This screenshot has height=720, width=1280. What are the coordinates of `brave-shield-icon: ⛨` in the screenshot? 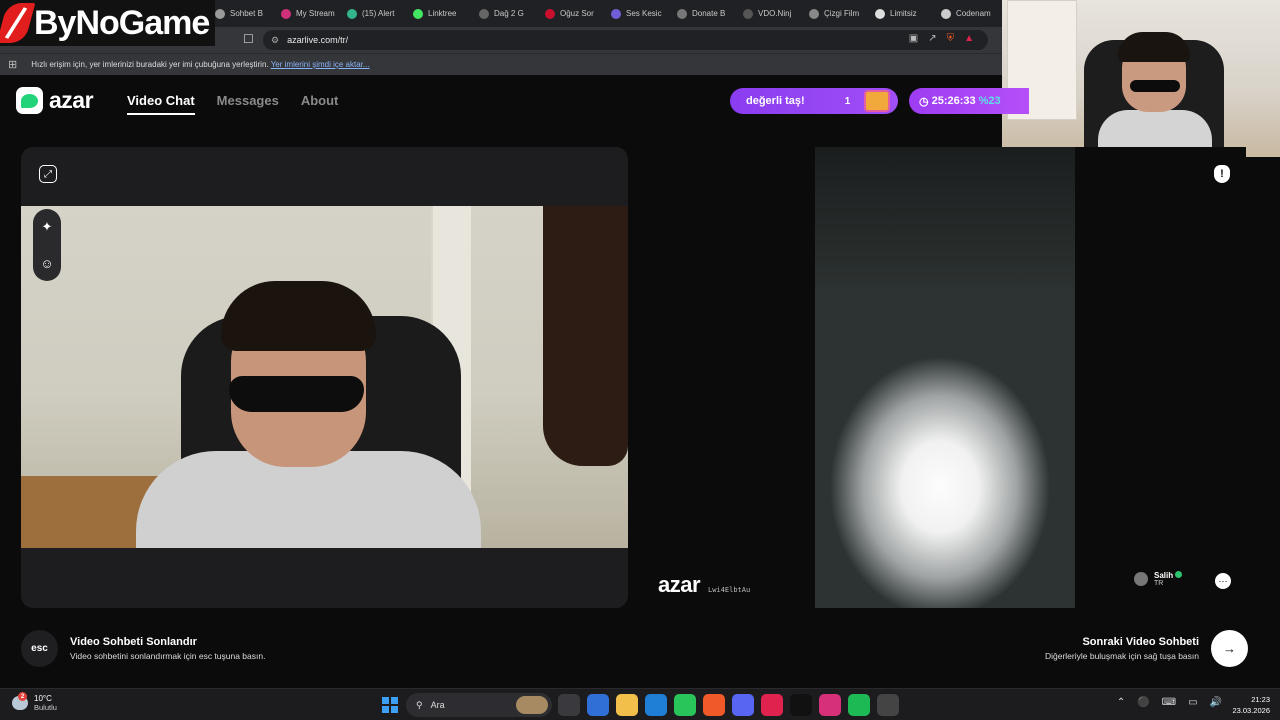 It's located at (951, 38).